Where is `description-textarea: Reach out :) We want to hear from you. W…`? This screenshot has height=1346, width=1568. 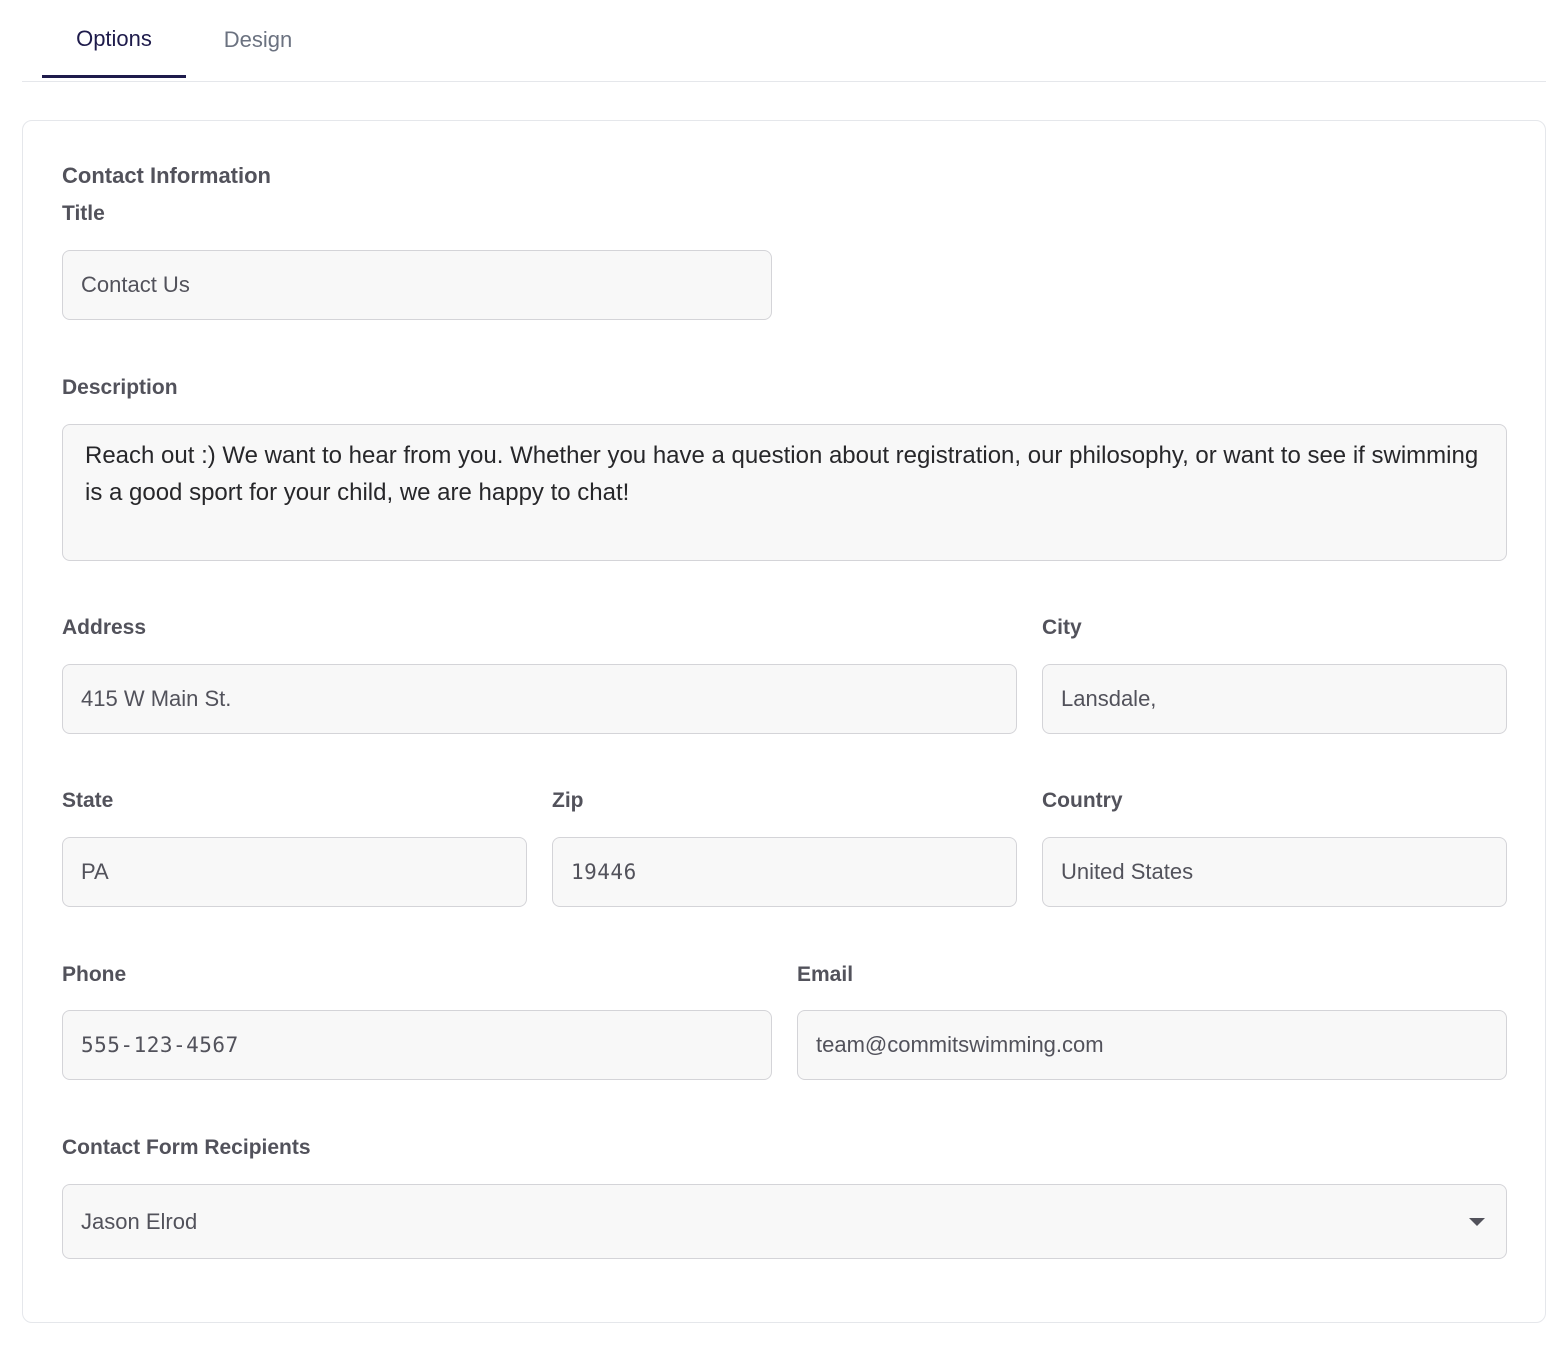
description-textarea: Reach out :) We want to hear from you. W… is located at coordinates (784, 492).